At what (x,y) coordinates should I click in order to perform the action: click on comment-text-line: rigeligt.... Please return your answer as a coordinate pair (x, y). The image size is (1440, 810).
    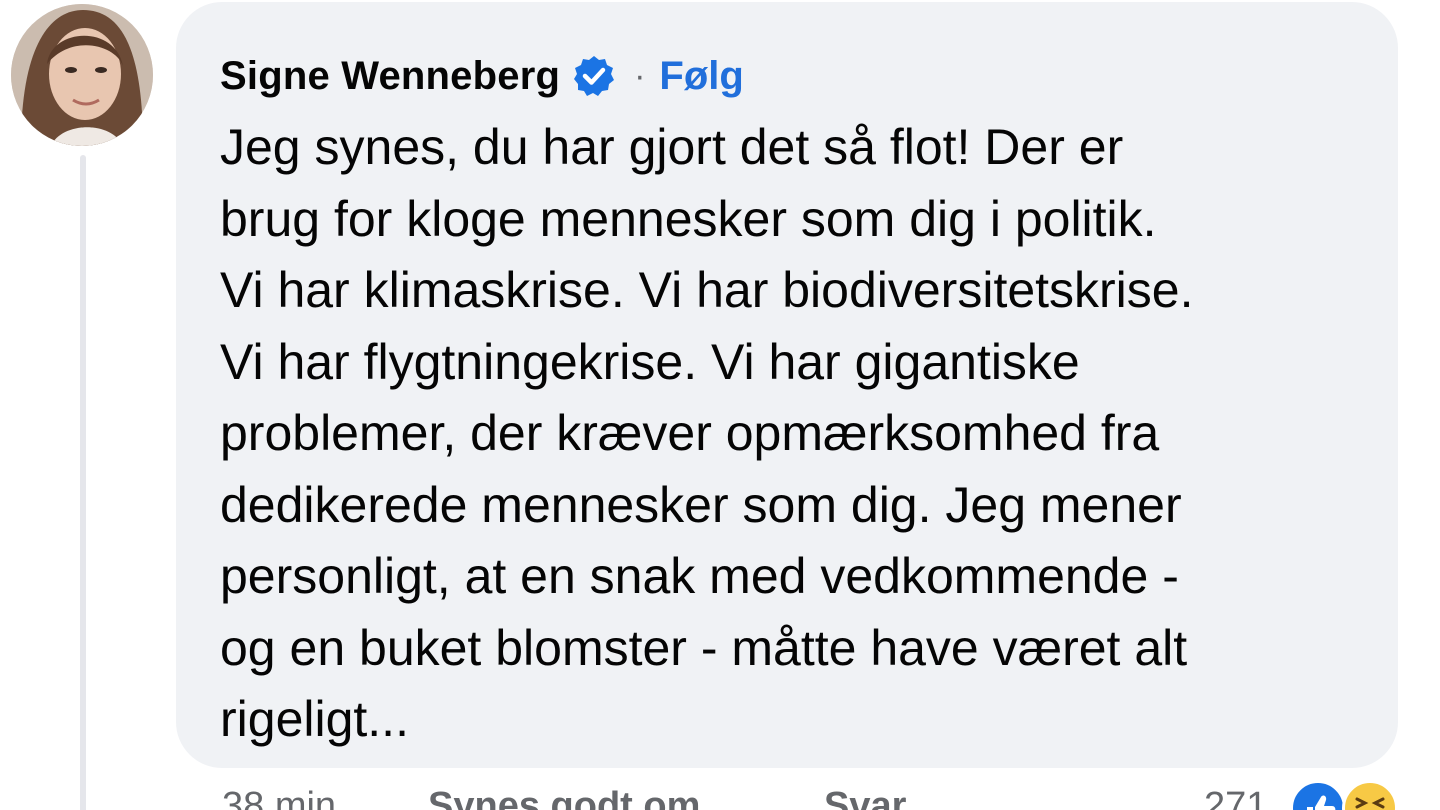
    Looking at the image, I should click on (314, 719).